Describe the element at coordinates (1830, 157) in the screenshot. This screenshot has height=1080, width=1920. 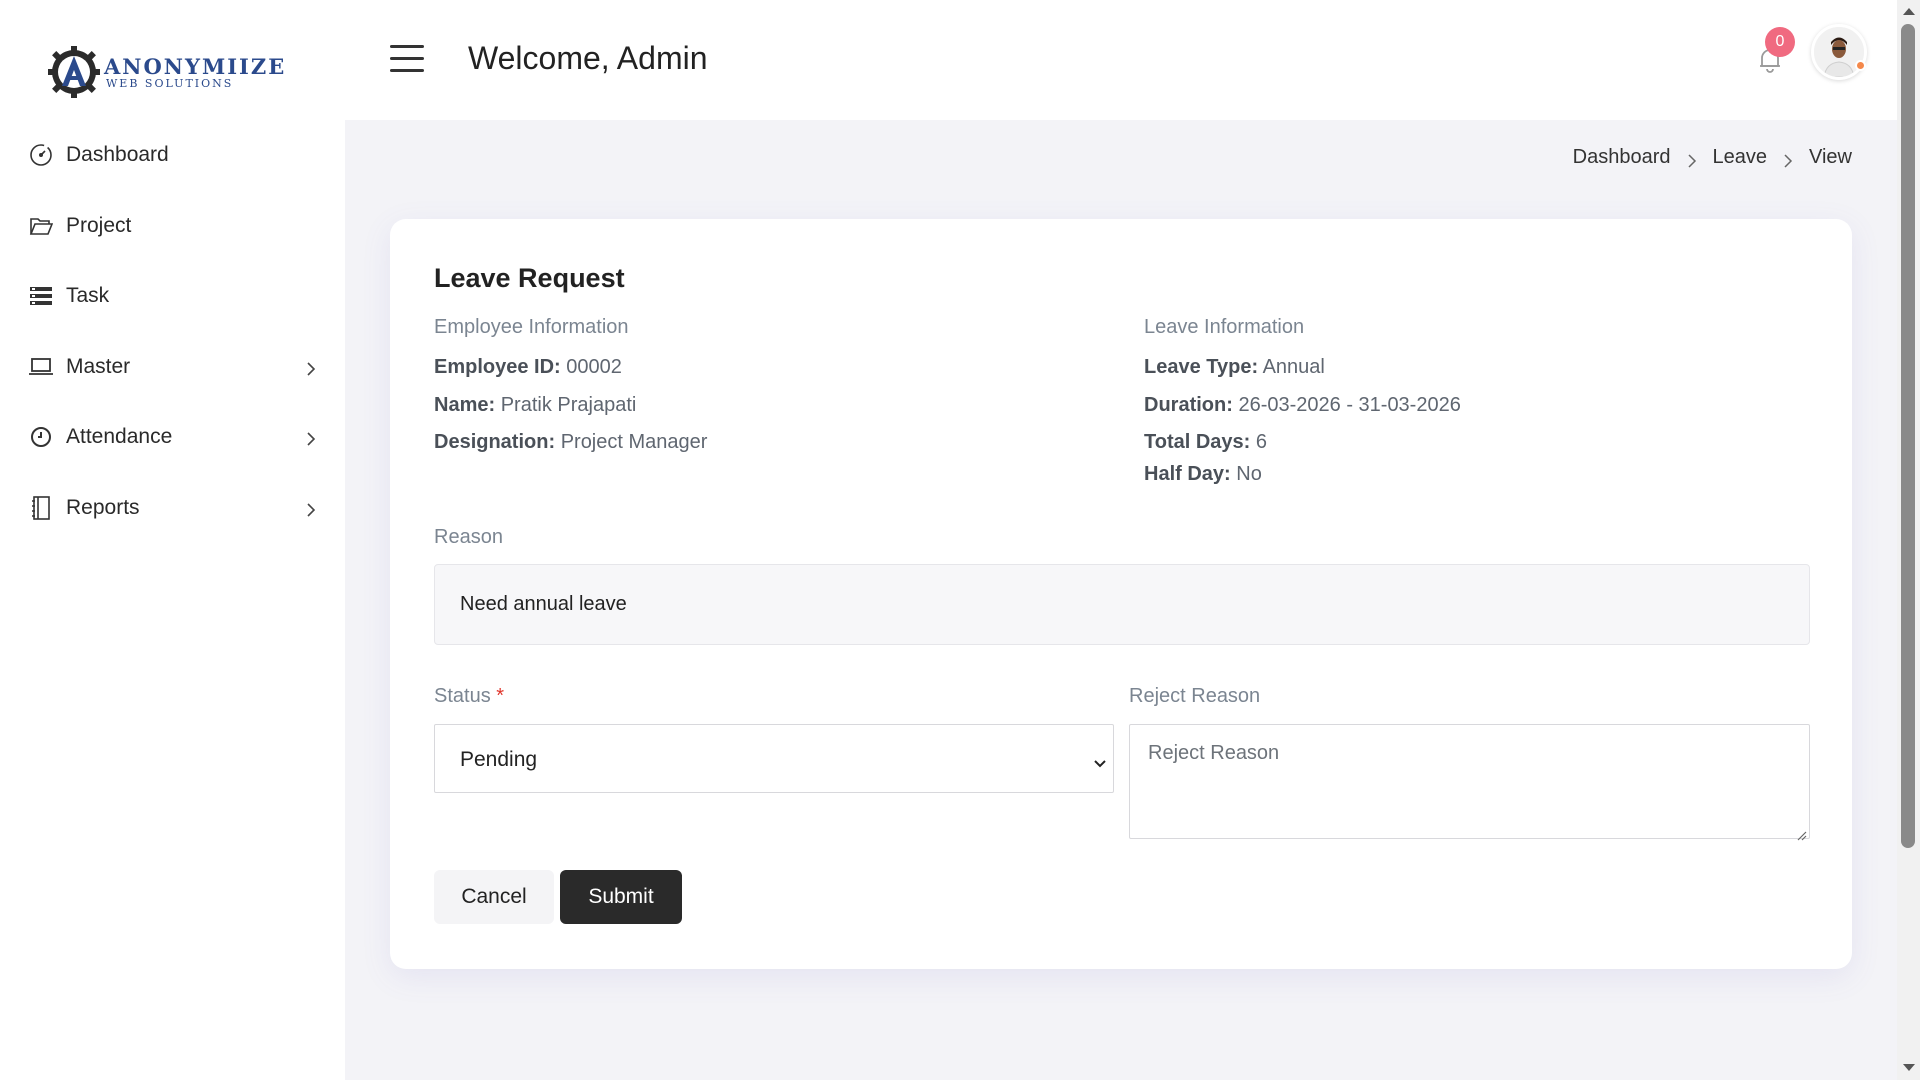
I see `breadcrumb-view: View` at that location.